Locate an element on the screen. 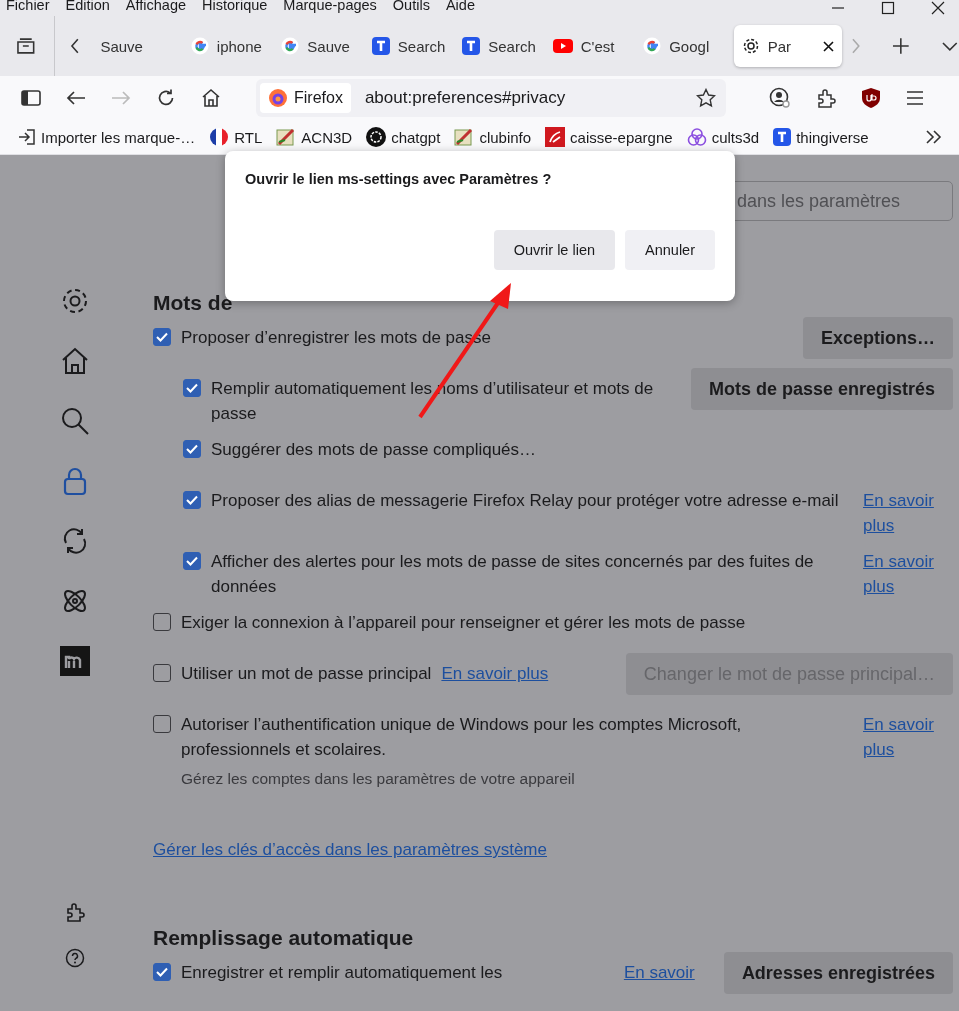 The height and width of the screenshot is (1011, 959). browser-tab: Googl is located at coordinates (682, 46).